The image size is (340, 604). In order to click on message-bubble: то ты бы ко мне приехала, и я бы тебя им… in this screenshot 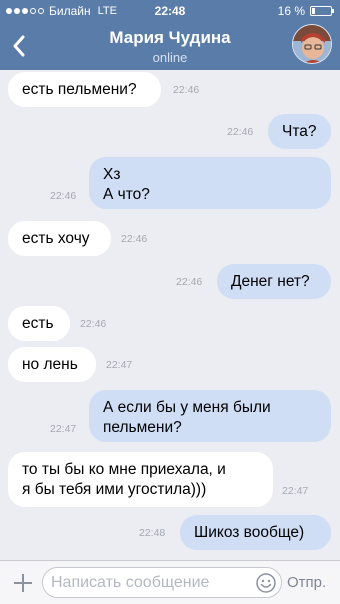, I will do `click(140, 479)`.